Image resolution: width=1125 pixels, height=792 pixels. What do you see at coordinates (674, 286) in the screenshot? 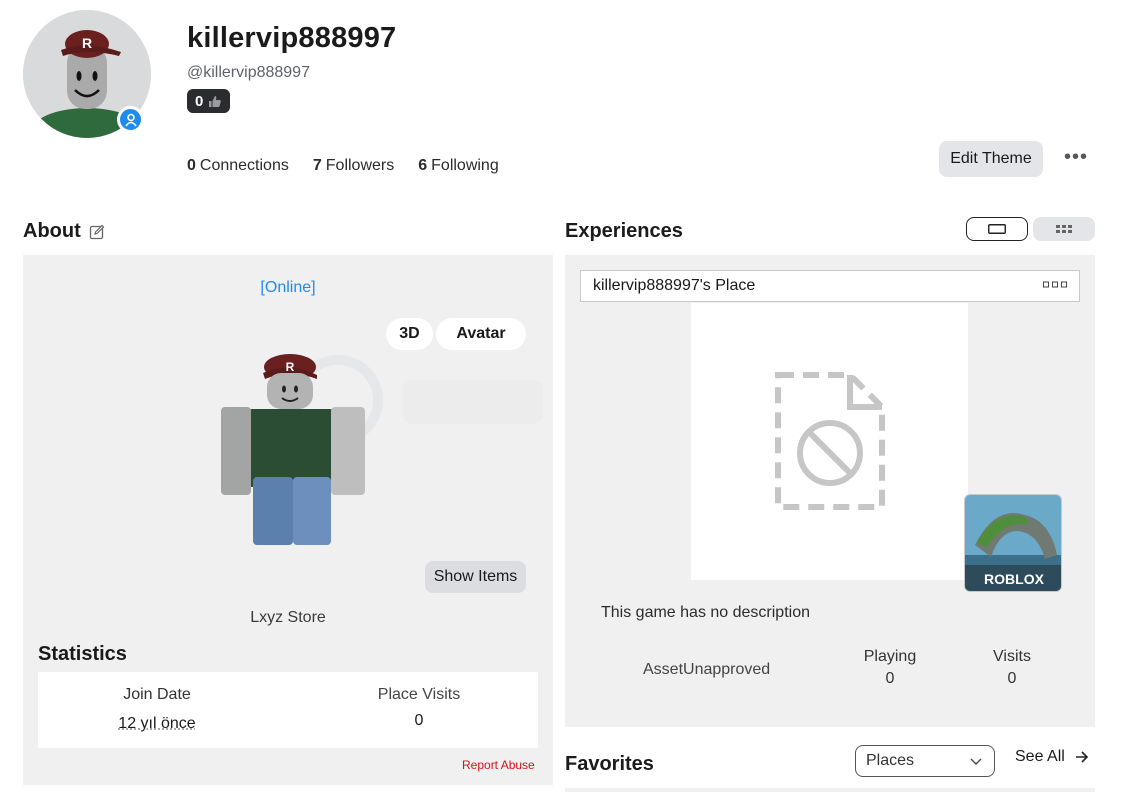
I see `place-name: killervip888997's Place` at bounding box center [674, 286].